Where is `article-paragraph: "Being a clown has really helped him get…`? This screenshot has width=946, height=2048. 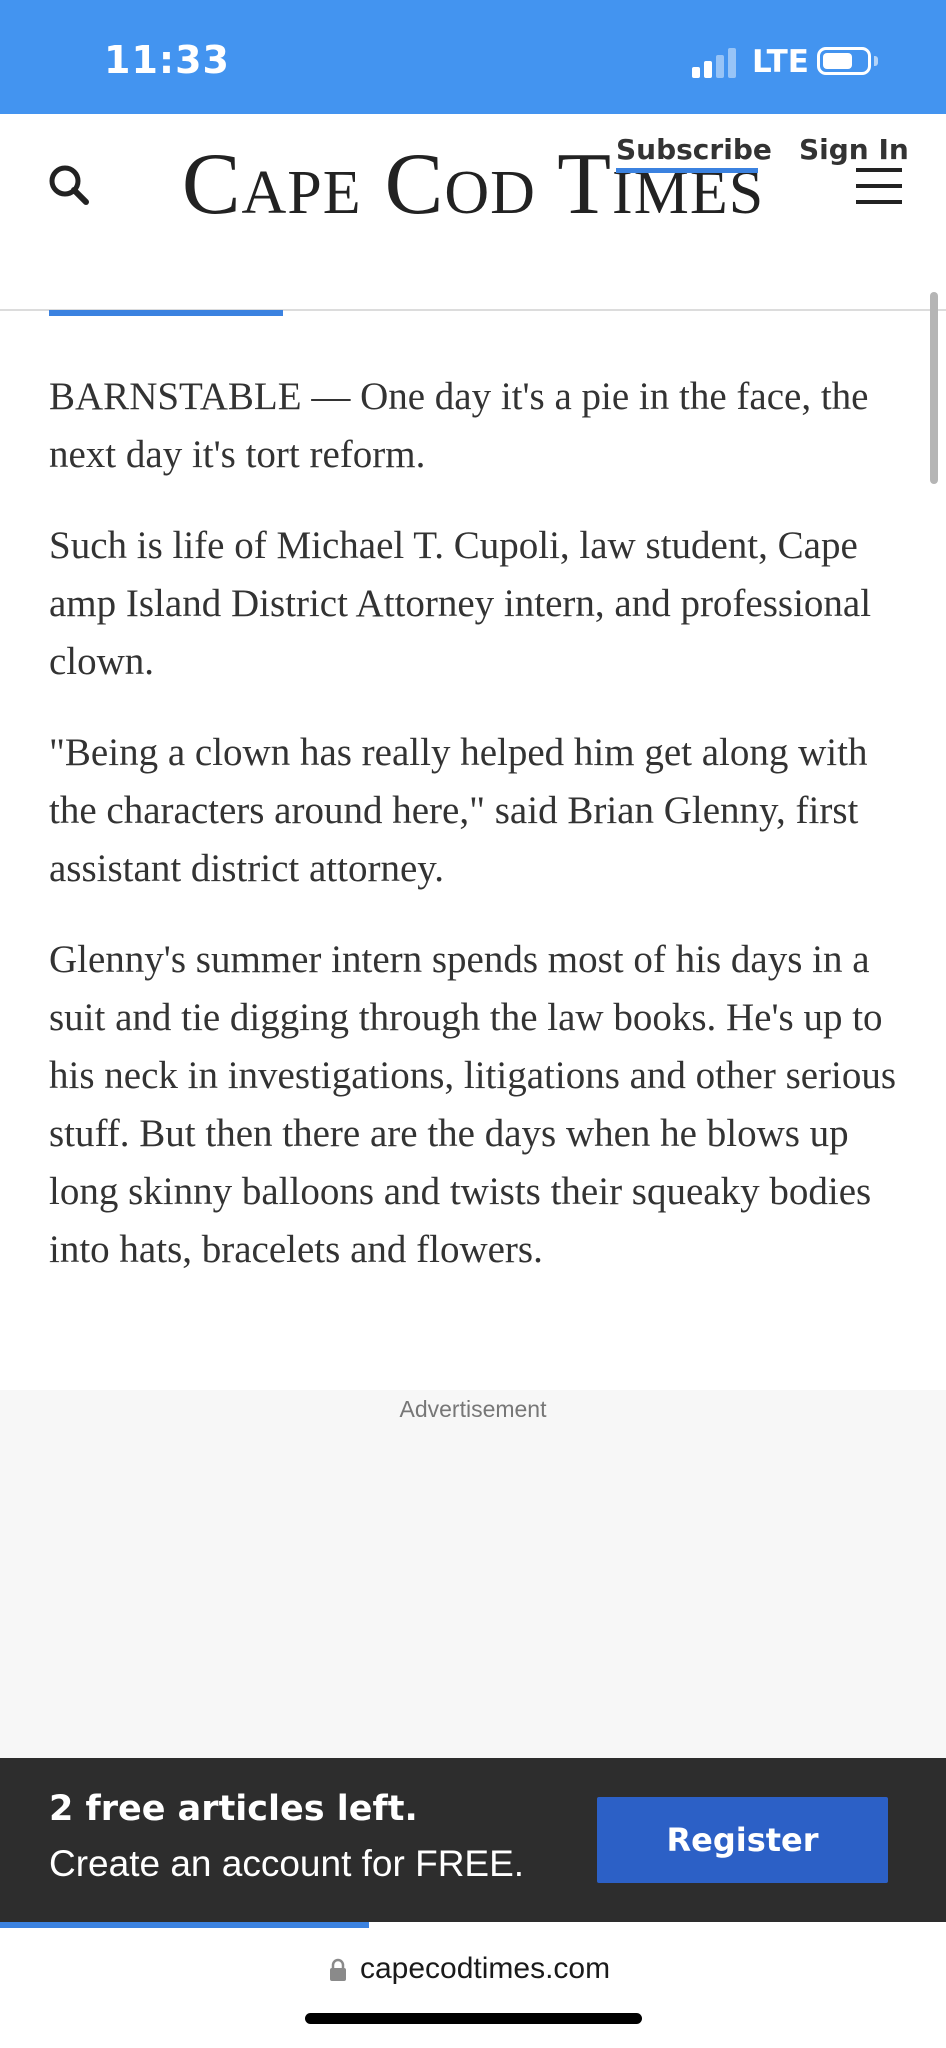 article-paragraph: "Being a clown has really helped him get… is located at coordinates (458, 810).